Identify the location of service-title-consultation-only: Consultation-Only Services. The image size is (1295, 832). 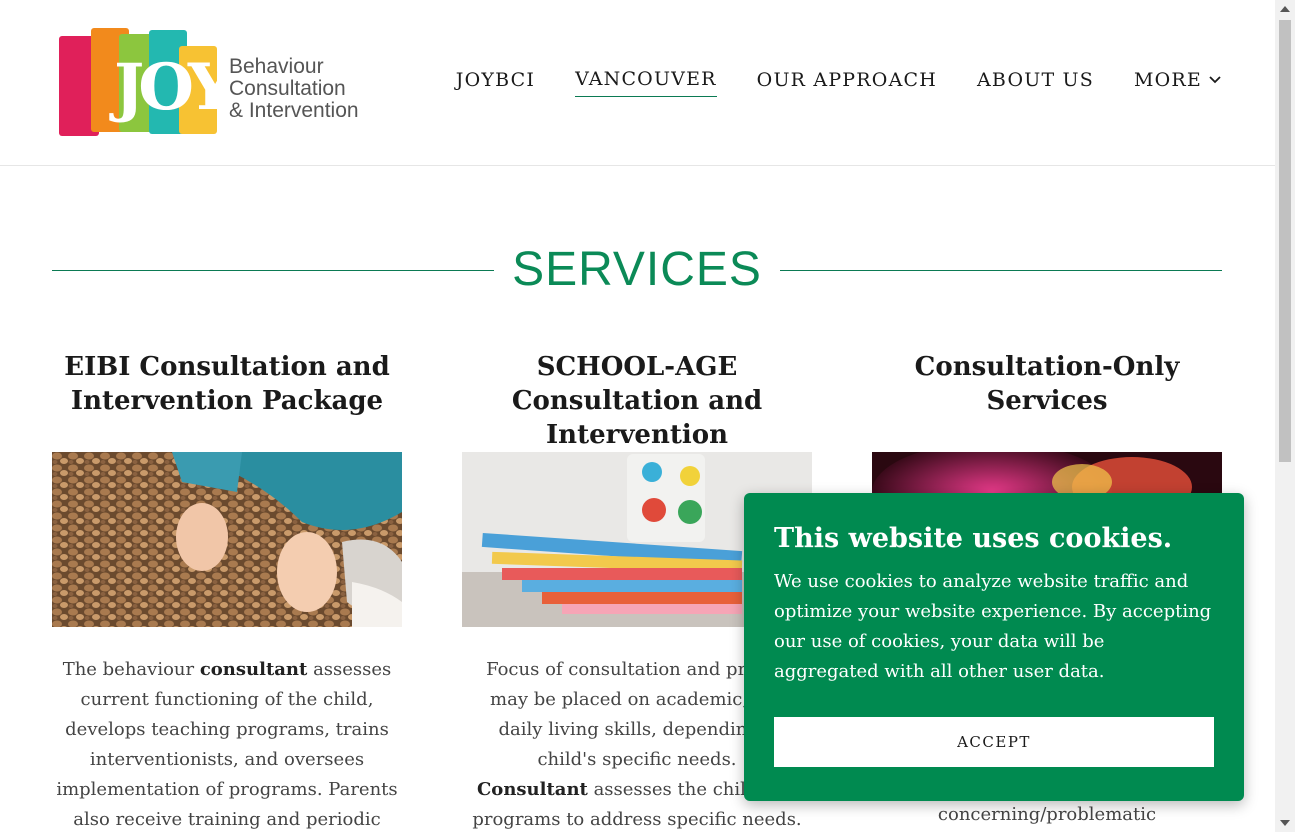
(1047, 384).